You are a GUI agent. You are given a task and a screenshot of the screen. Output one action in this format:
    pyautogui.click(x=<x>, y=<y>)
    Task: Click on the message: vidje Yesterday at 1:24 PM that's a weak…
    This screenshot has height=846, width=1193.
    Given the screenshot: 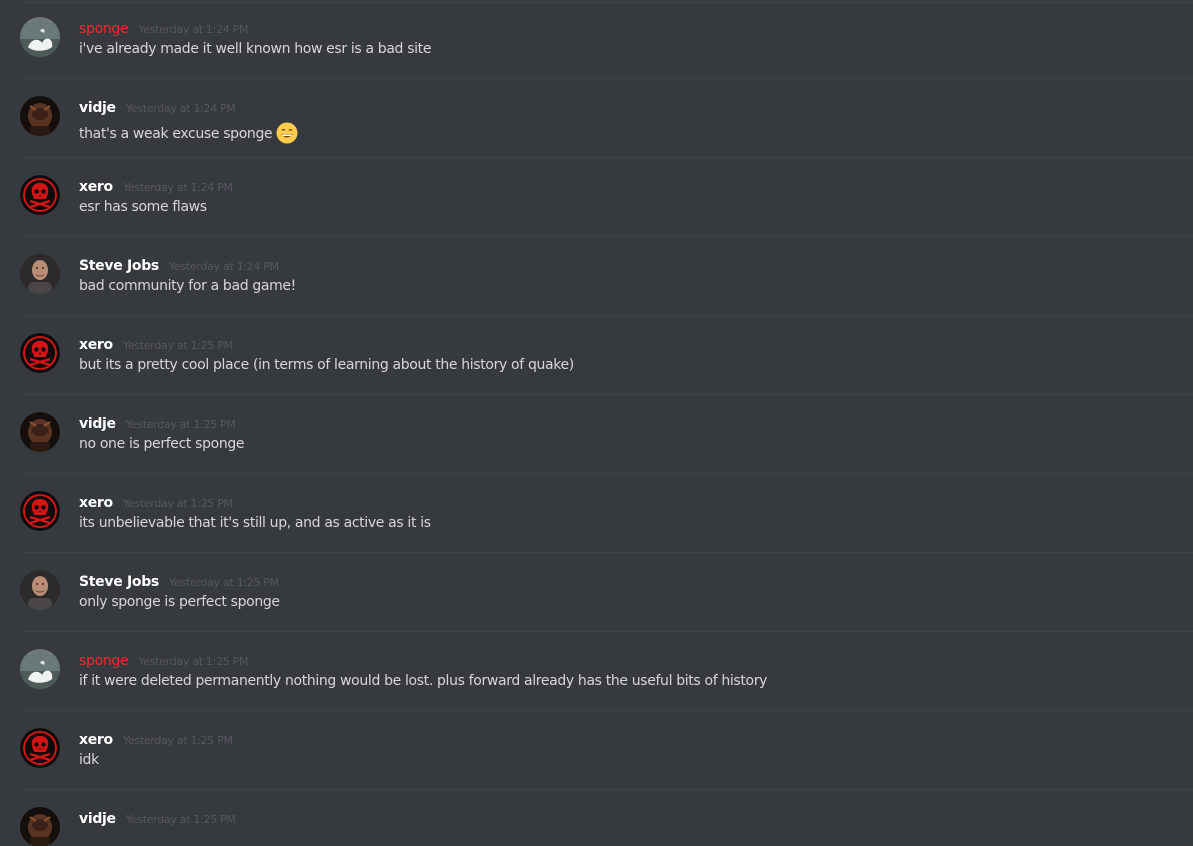 What is the action you would take?
    pyautogui.click(x=606, y=118)
    